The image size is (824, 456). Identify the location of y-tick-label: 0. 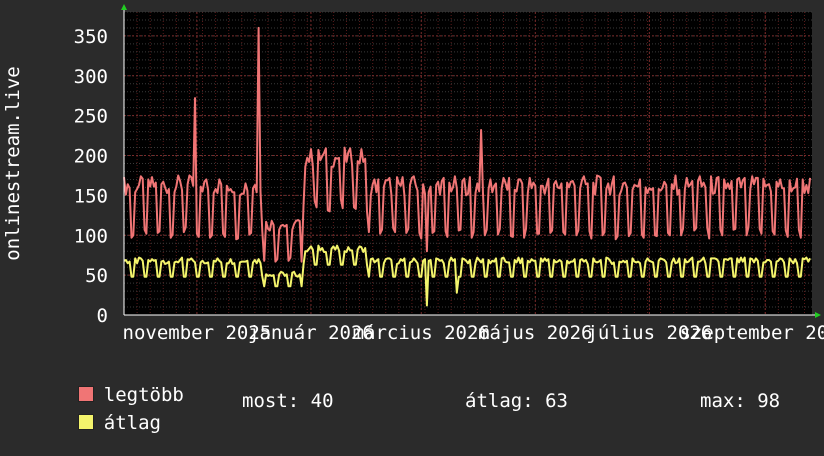
(102, 316).